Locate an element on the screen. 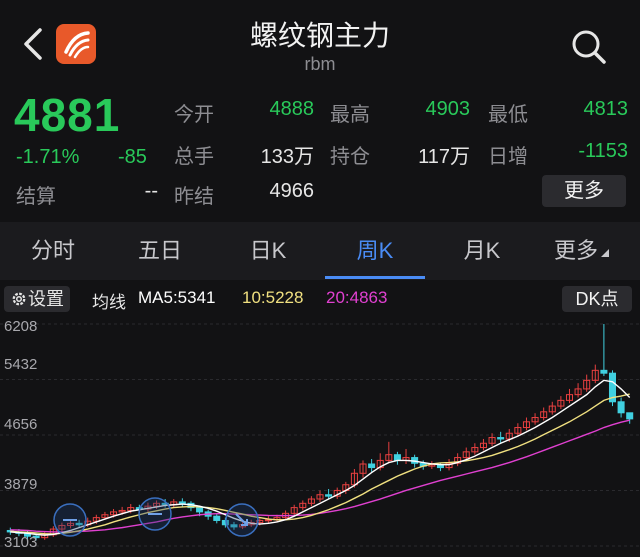 The height and width of the screenshot is (557, 640). ma-type-label: 均线 is located at coordinates (109, 300).